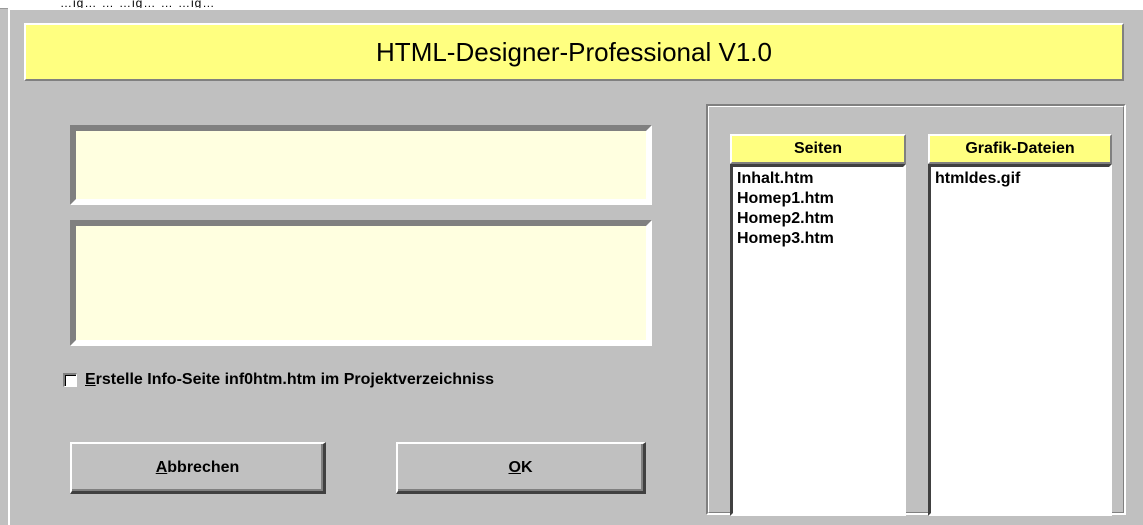 Image resolution: width=1143 pixels, height=525 pixels. I want to click on ok-button-label: OK, so click(520, 467).